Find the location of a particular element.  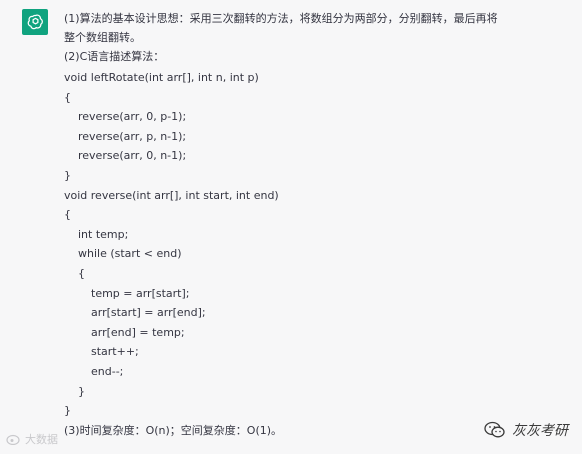

watermark-right: 灰灰考研 is located at coordinates (526, 430).